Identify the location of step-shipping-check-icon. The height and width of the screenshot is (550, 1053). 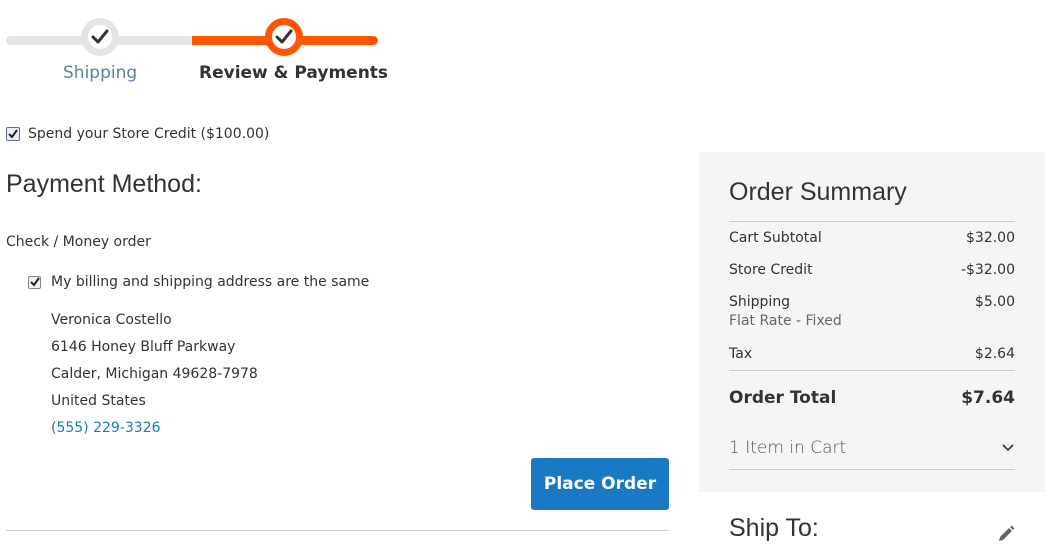
(100, 37).